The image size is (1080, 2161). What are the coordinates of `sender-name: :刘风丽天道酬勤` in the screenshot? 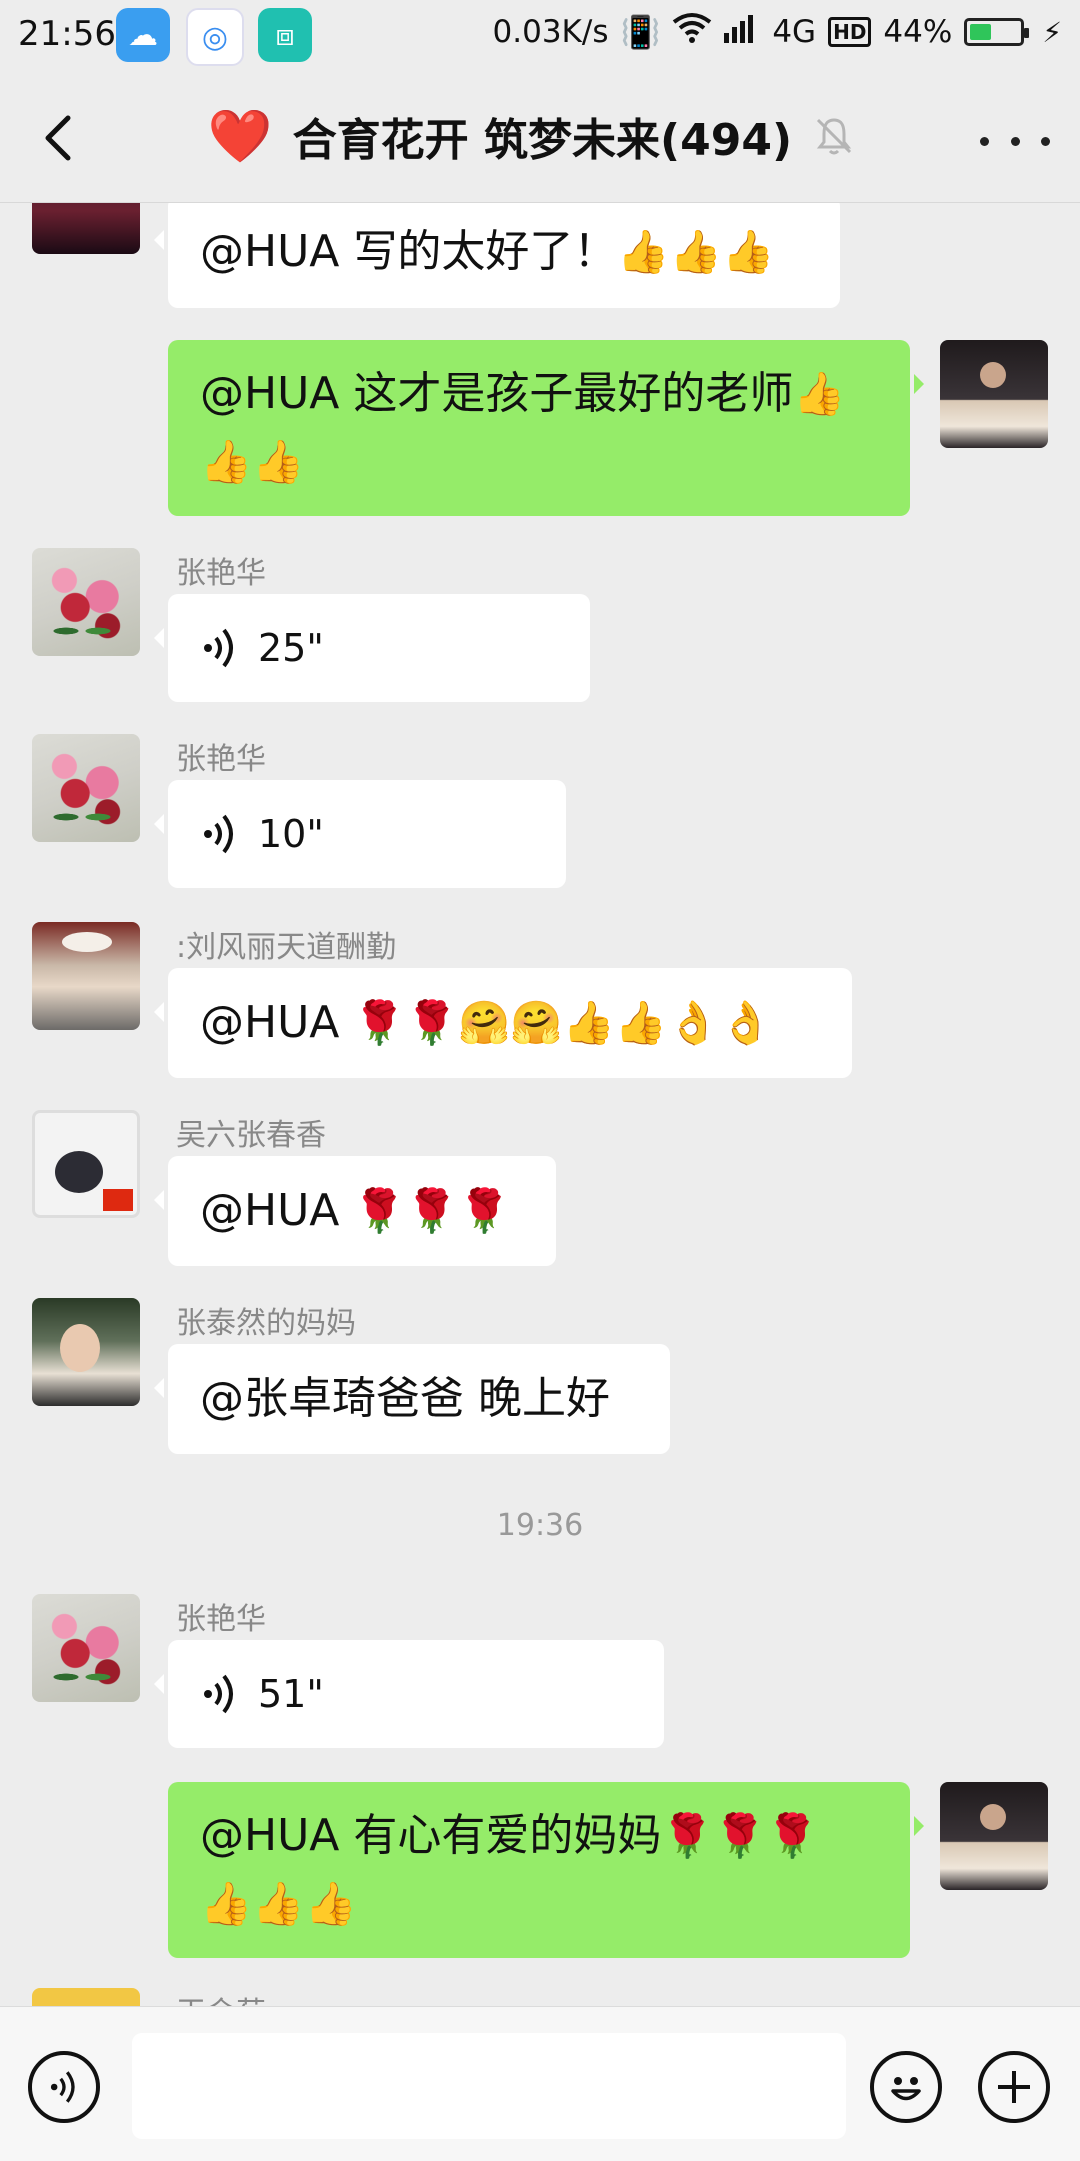 It's located at (286, 947).